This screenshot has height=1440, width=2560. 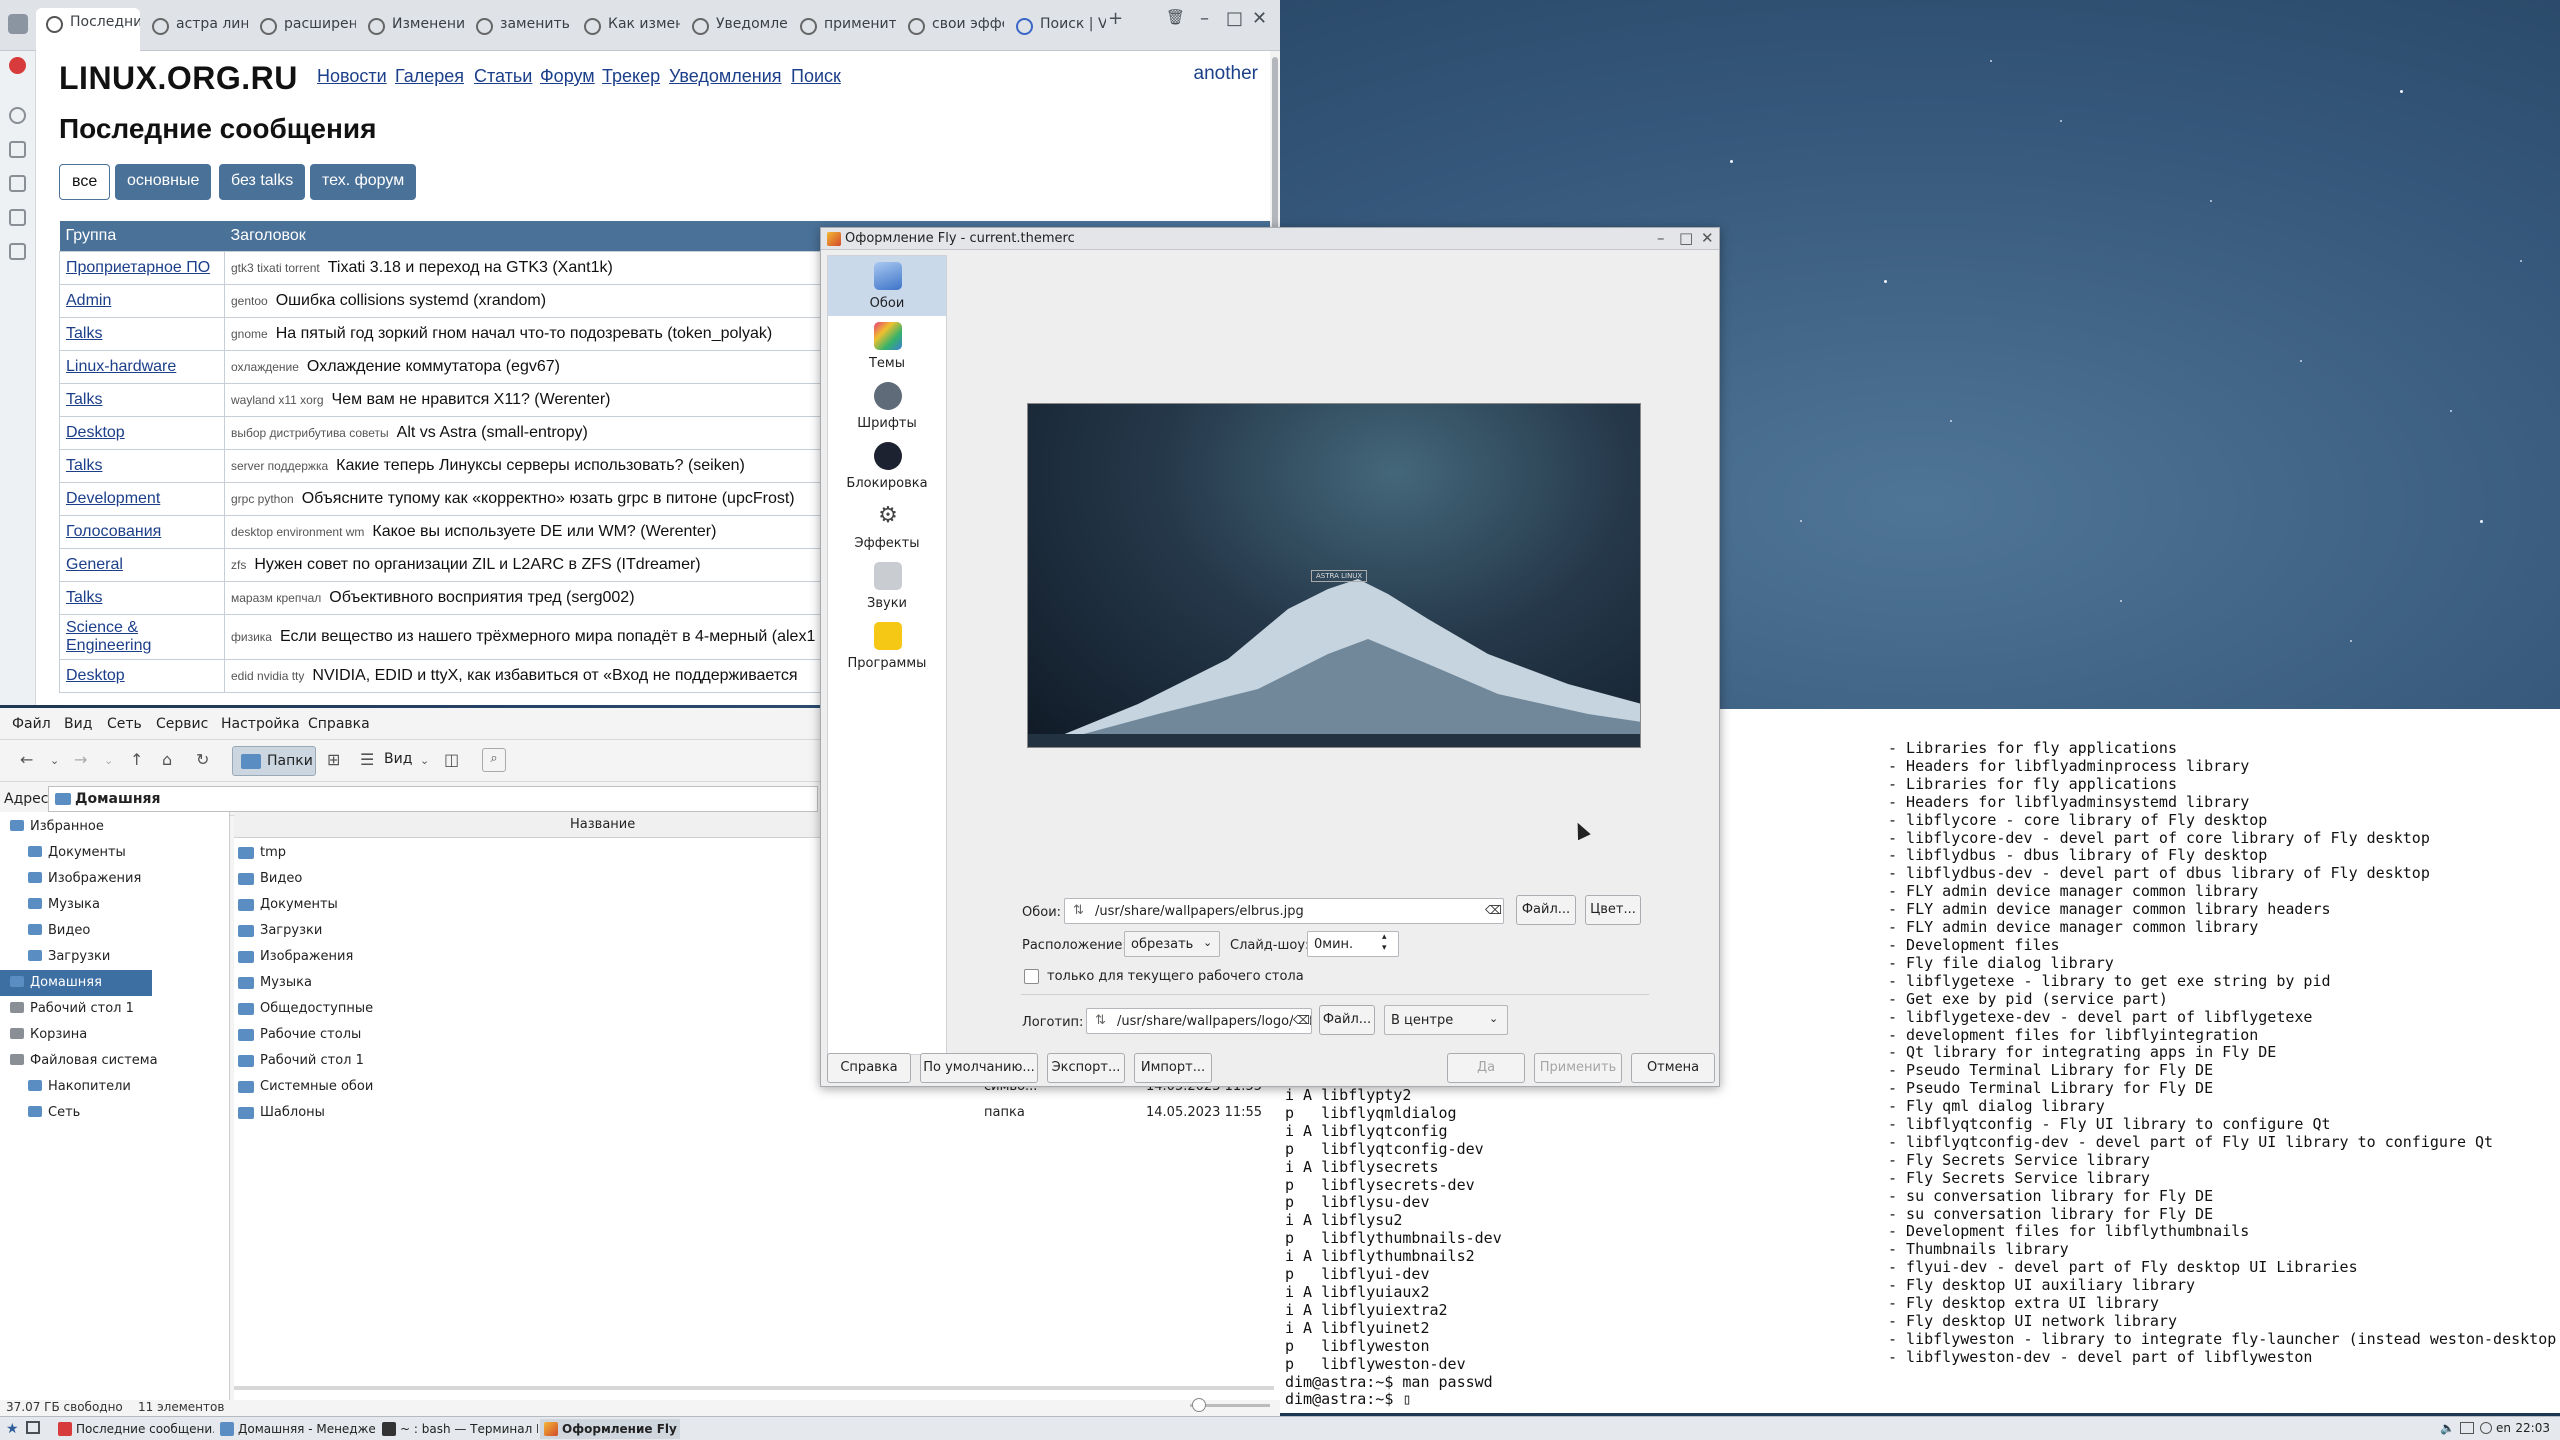 What do you see at coordinates (458, 1429) in the screenshot?
I see `task-terminal: ~ : bash — Терминал Fly` at bounding box center [458, 1429].